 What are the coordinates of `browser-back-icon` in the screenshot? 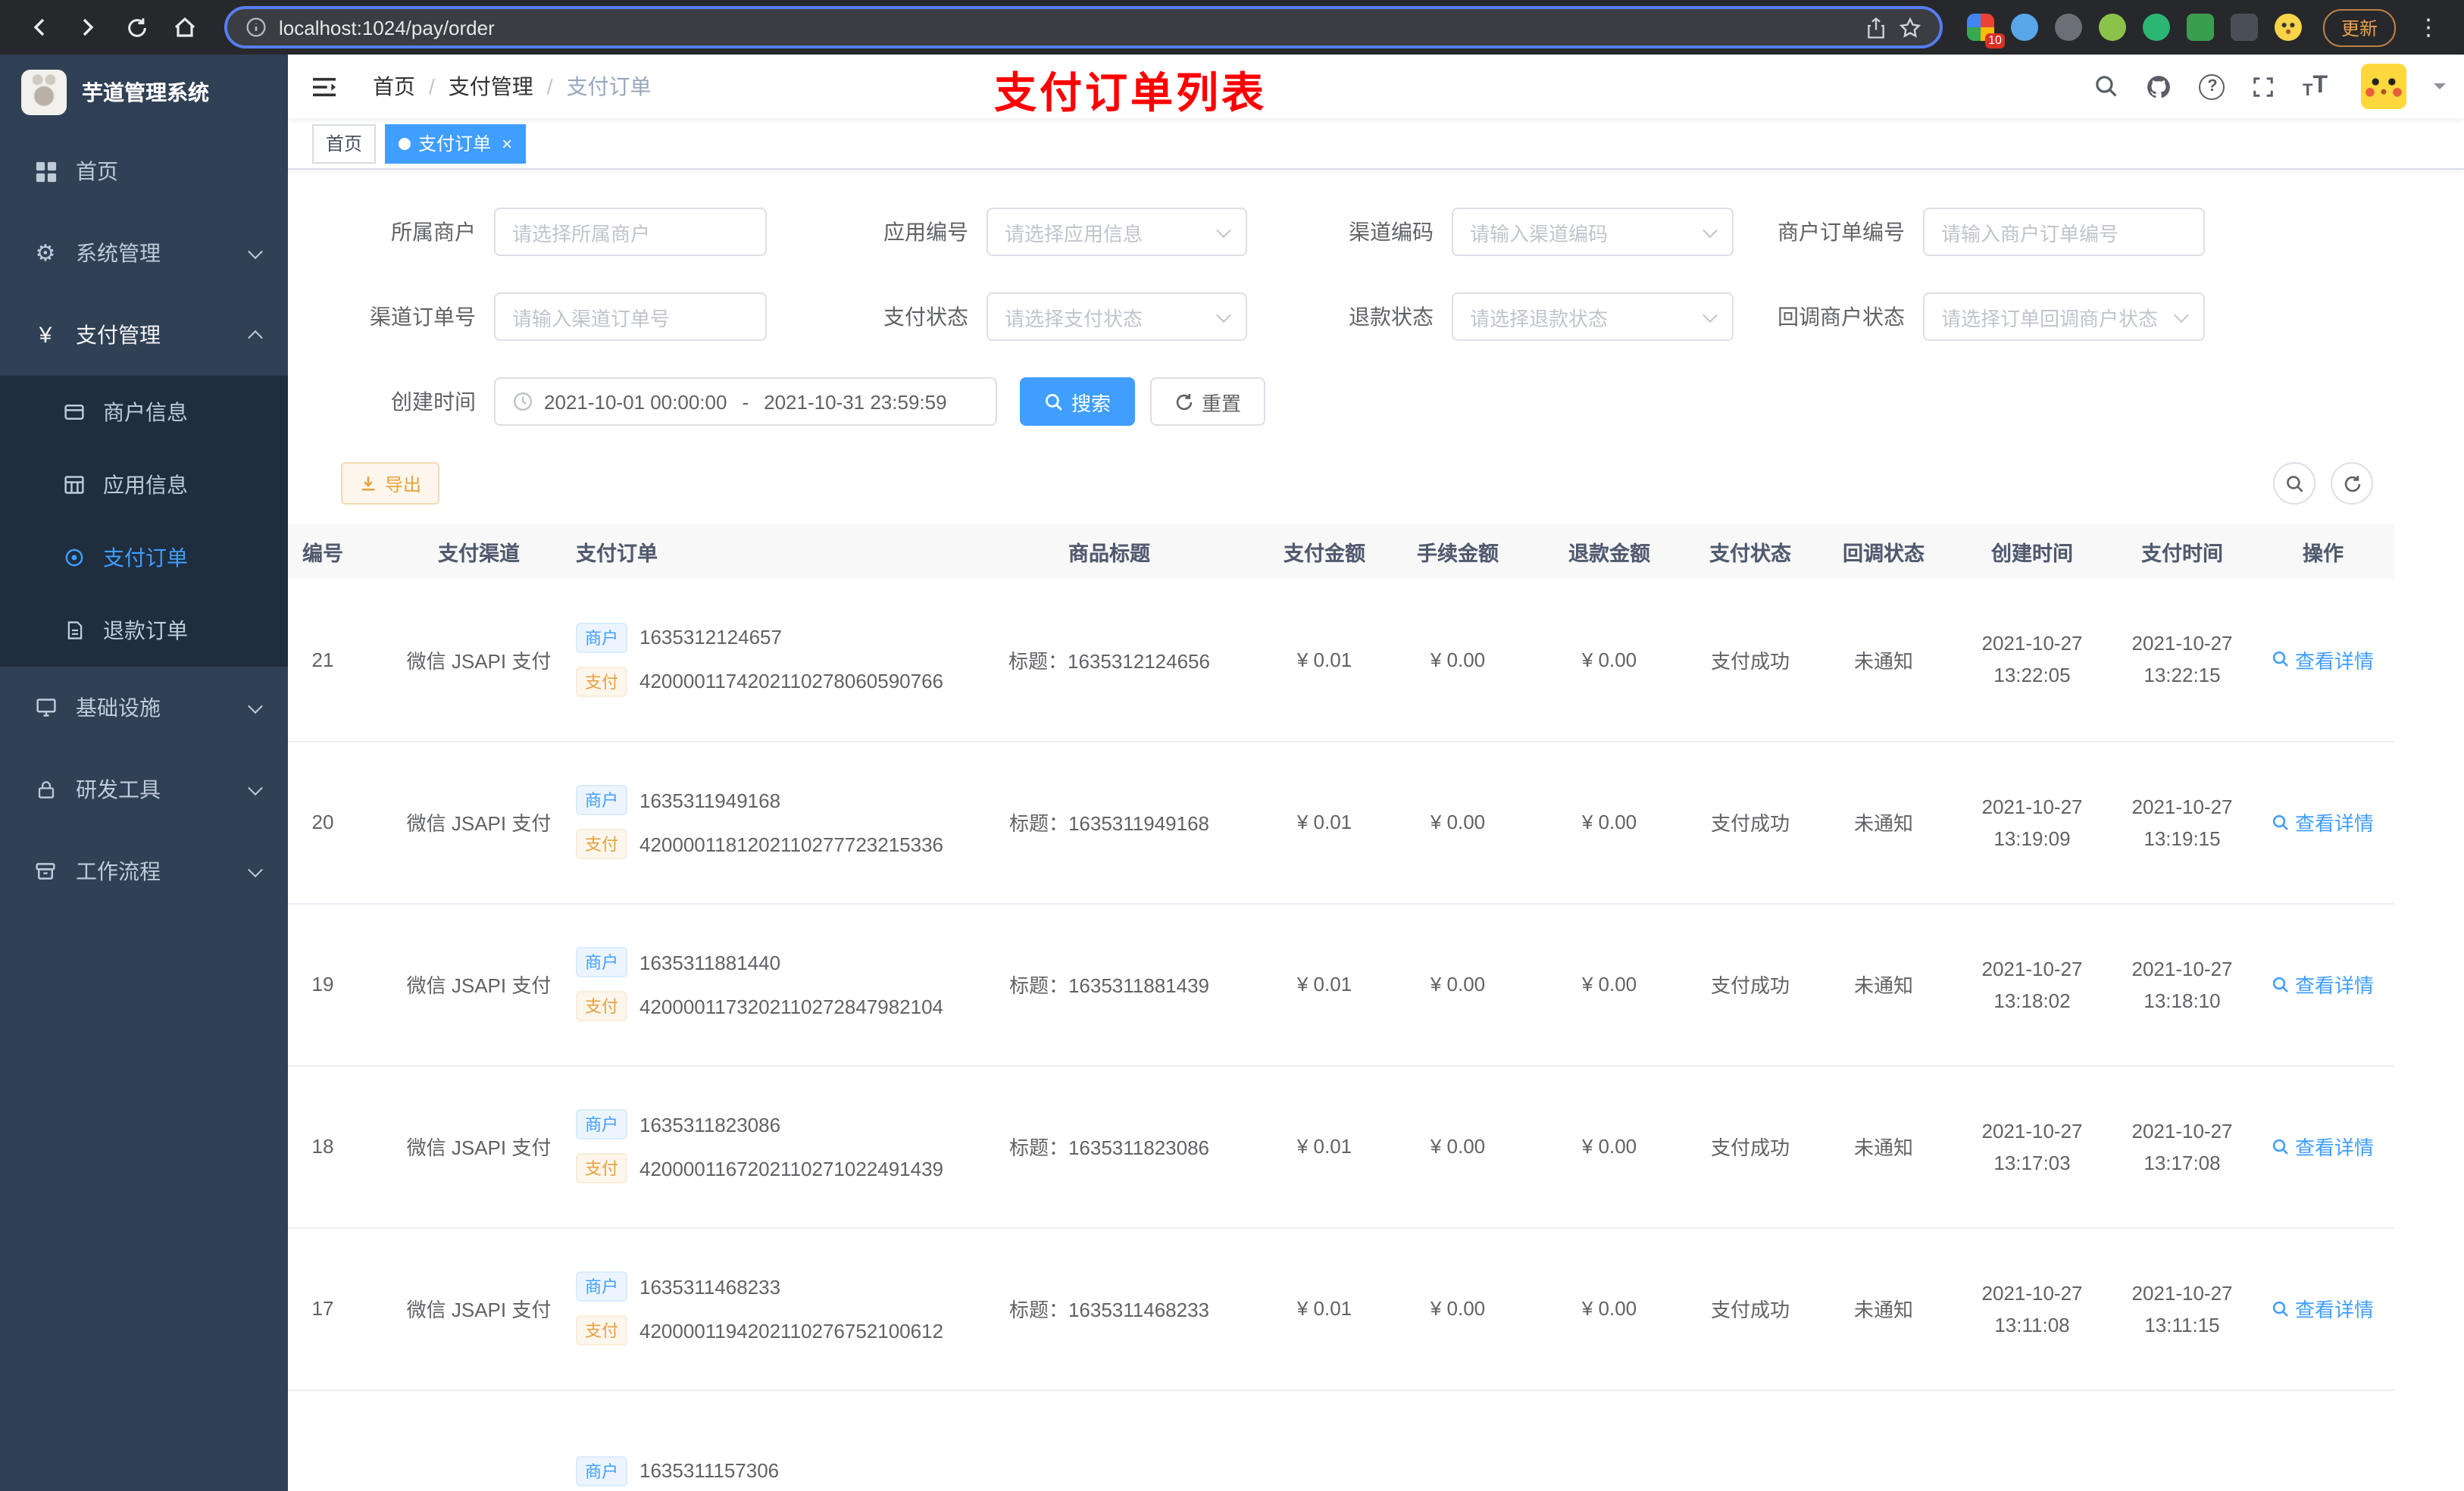 It's located at (39, 27).